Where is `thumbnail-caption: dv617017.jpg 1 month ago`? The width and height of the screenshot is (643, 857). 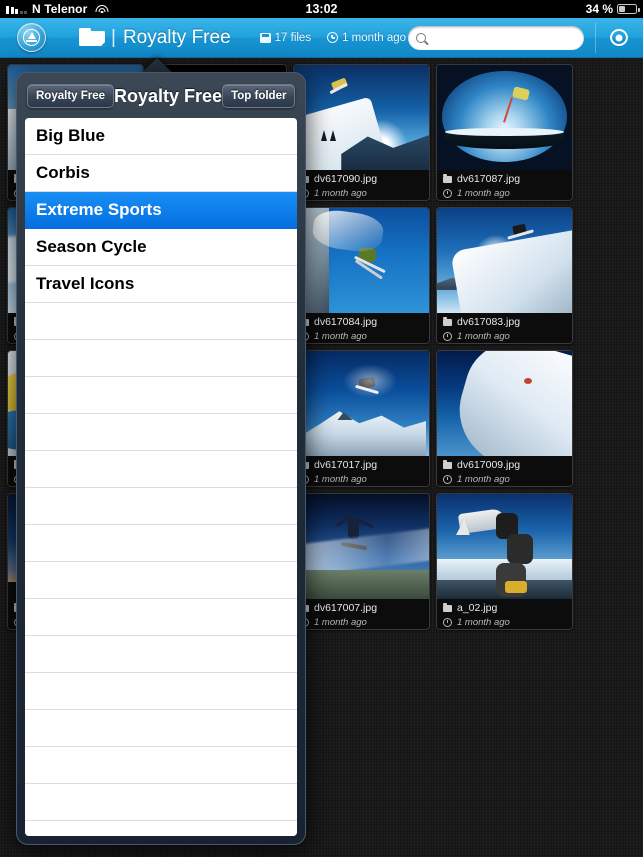
thumbnail-caption: dv617017.jpg 1 month ago is located at coordinates (361, 471).